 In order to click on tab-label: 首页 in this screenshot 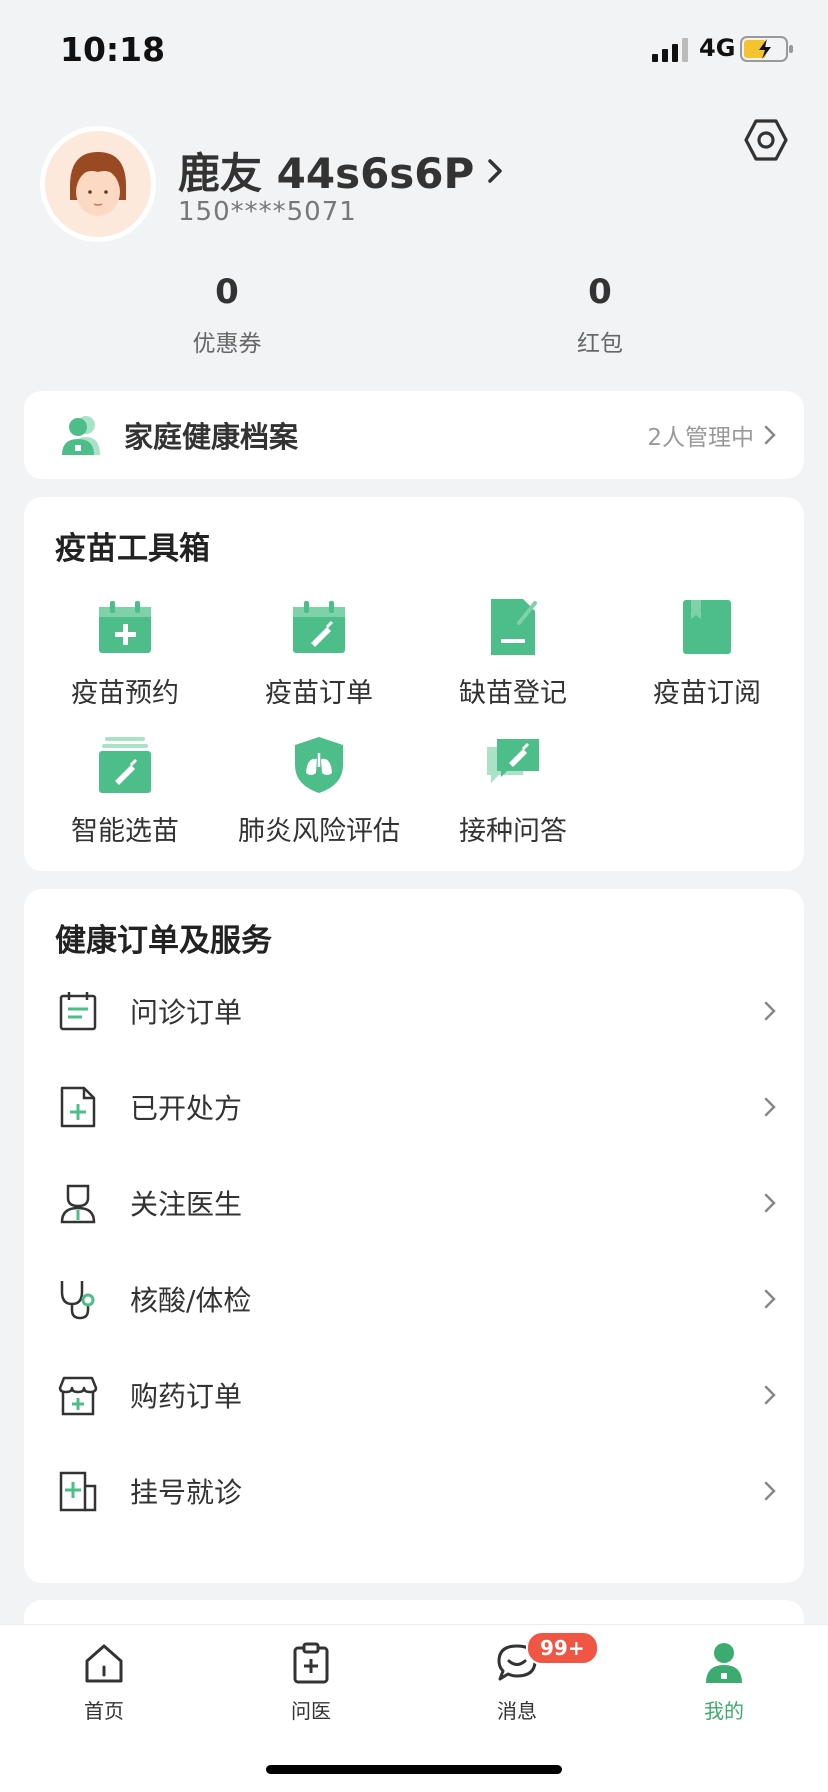, I will do `click(104, 1711)`.